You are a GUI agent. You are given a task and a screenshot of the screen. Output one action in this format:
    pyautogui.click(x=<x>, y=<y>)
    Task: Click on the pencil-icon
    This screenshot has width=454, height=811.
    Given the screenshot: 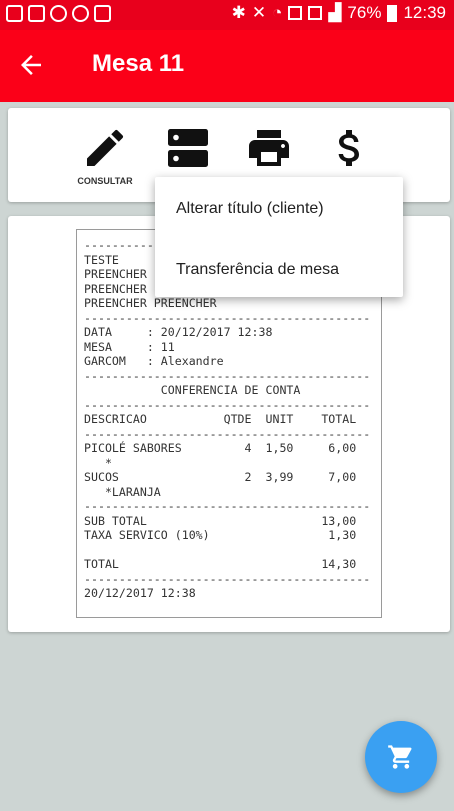 What is the action you would take?
    pyautogui.click(x=105, y=147)
    